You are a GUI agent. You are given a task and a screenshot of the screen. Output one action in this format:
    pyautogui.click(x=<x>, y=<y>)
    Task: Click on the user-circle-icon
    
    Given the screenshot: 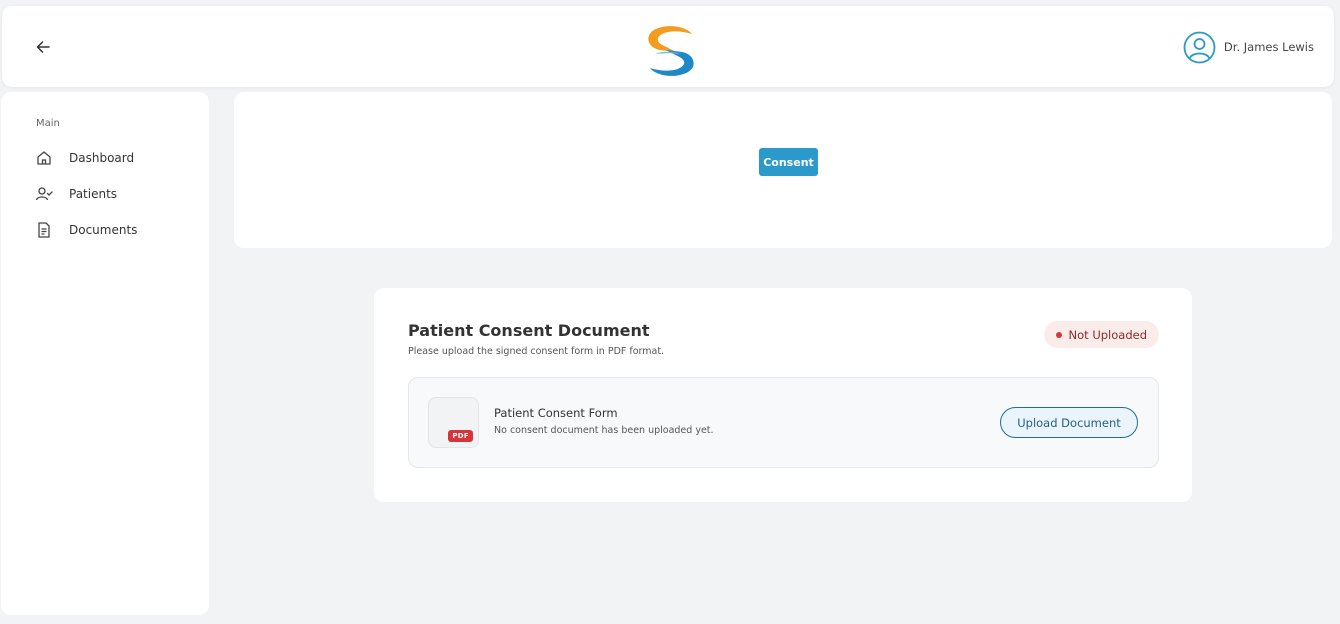 What is the action you would take?
    pyautogui.click(x=1199, y=47)
    